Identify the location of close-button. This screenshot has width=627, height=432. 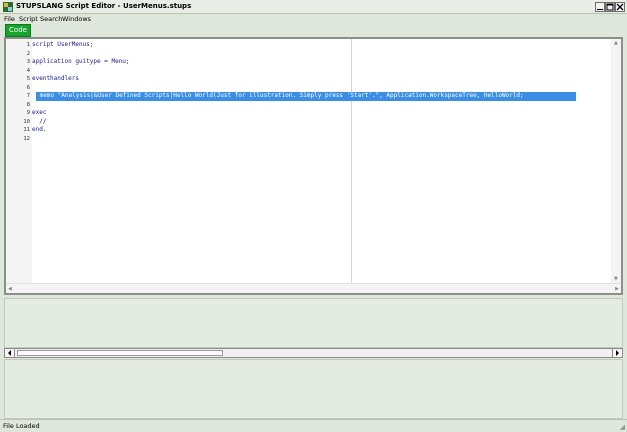
(620, 7).